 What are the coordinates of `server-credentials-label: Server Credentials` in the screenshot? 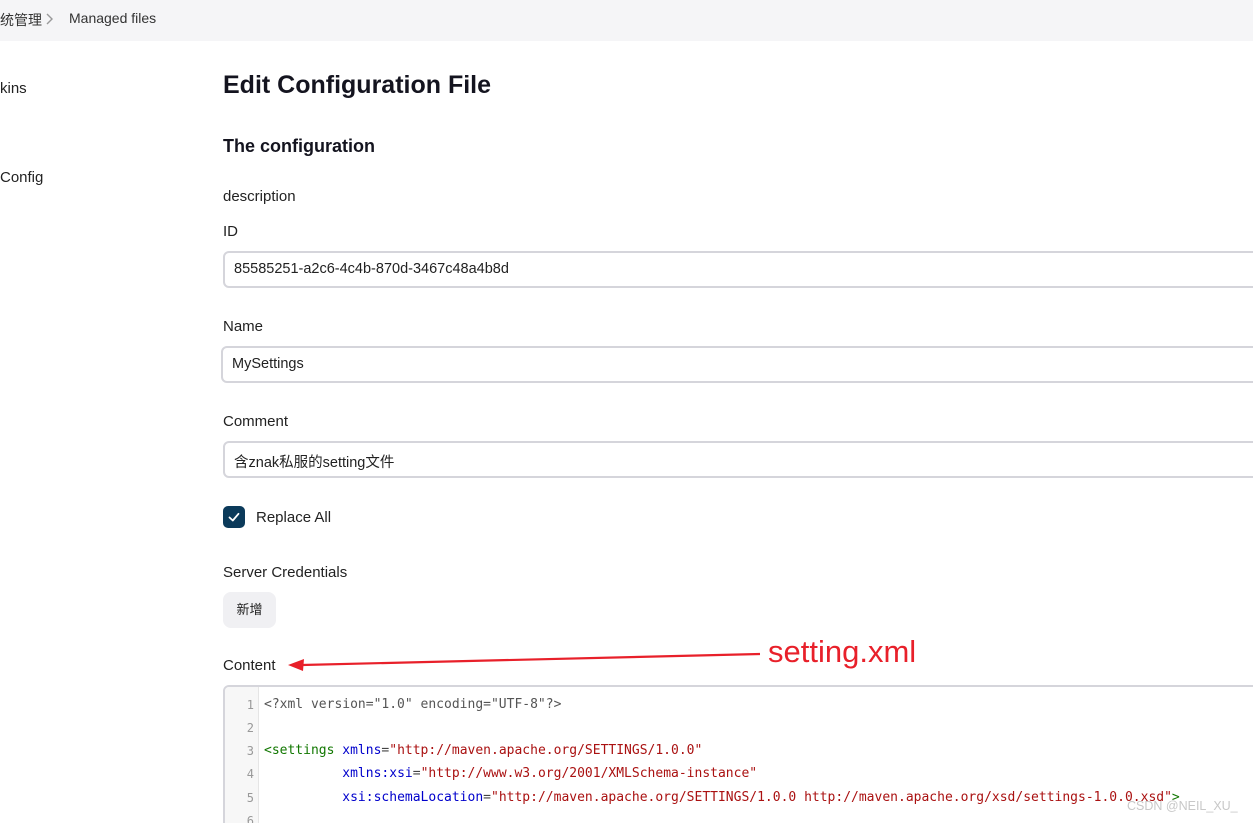 It's located at (285, 572).